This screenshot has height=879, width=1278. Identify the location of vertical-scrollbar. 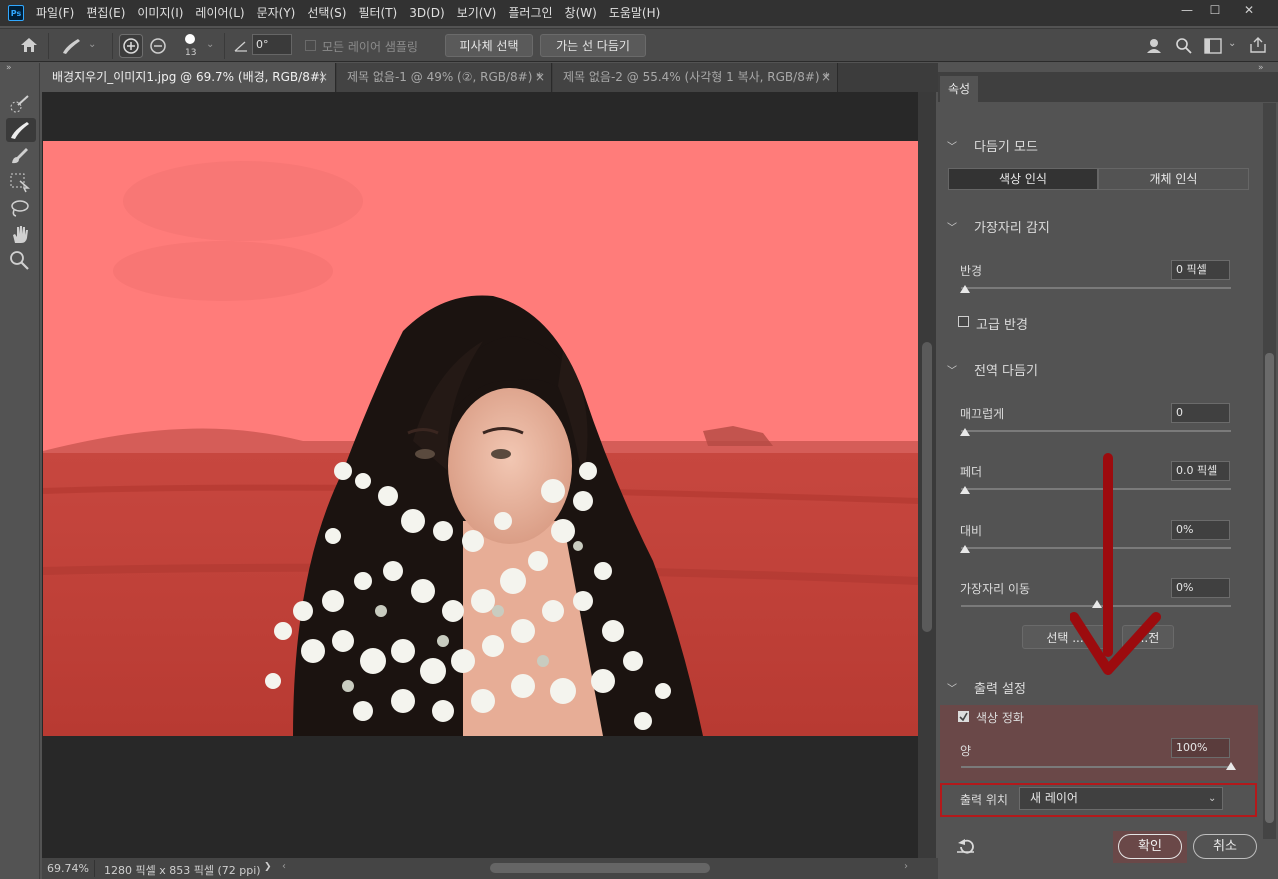
(927, 475).